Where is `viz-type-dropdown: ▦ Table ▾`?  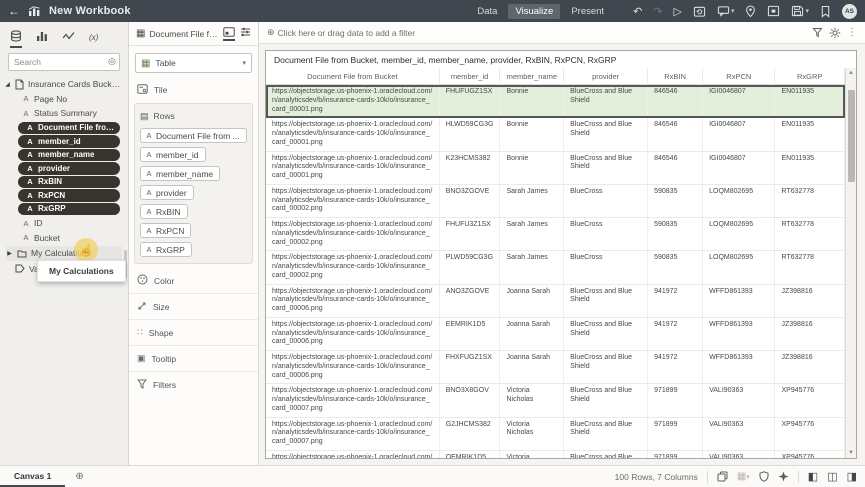 viz-type-dropdown: ▦ Table ▾ is located at coordinates (193, 63).